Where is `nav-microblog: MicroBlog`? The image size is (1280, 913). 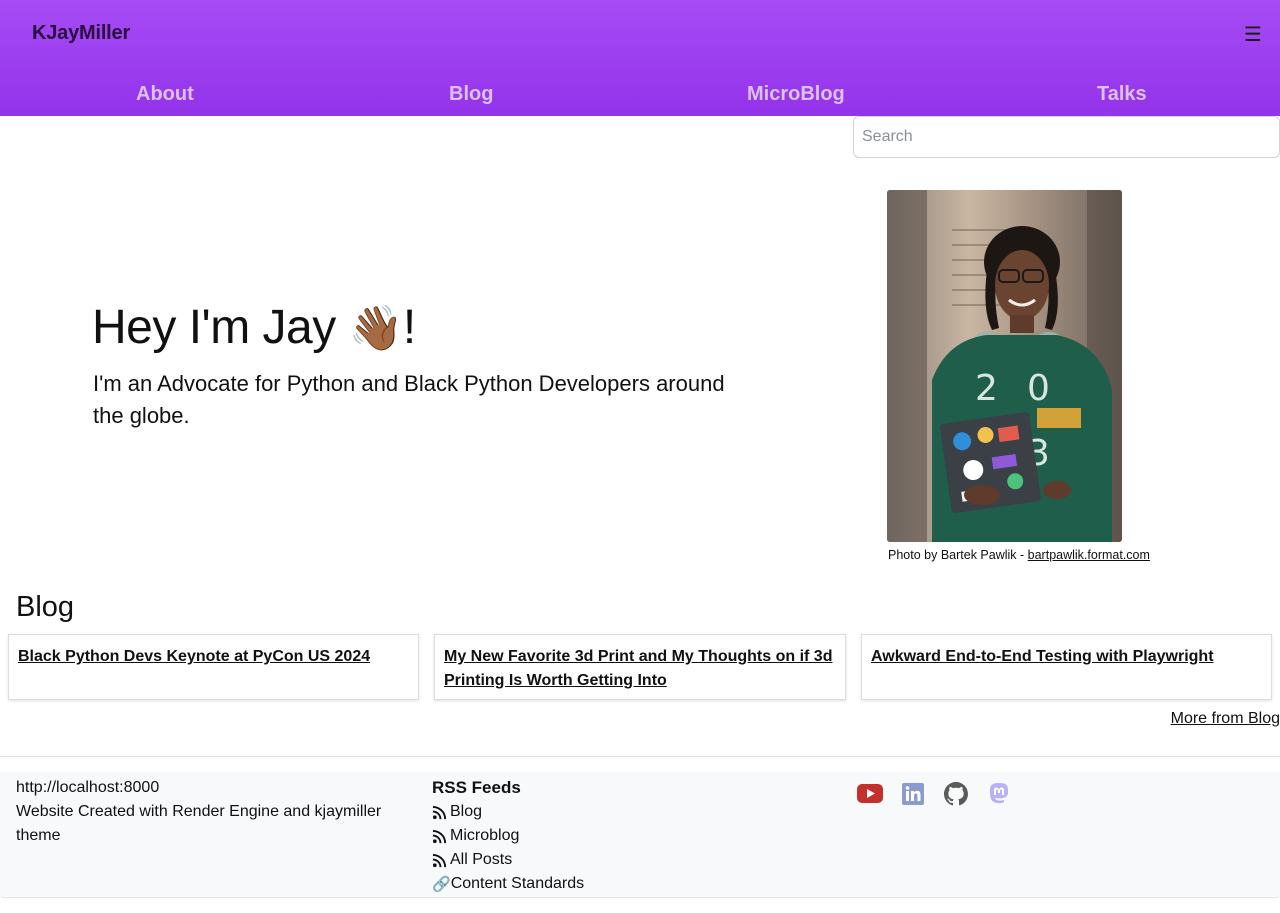
nav-microblog: MicroBlog is located at coordinates (796, 94).